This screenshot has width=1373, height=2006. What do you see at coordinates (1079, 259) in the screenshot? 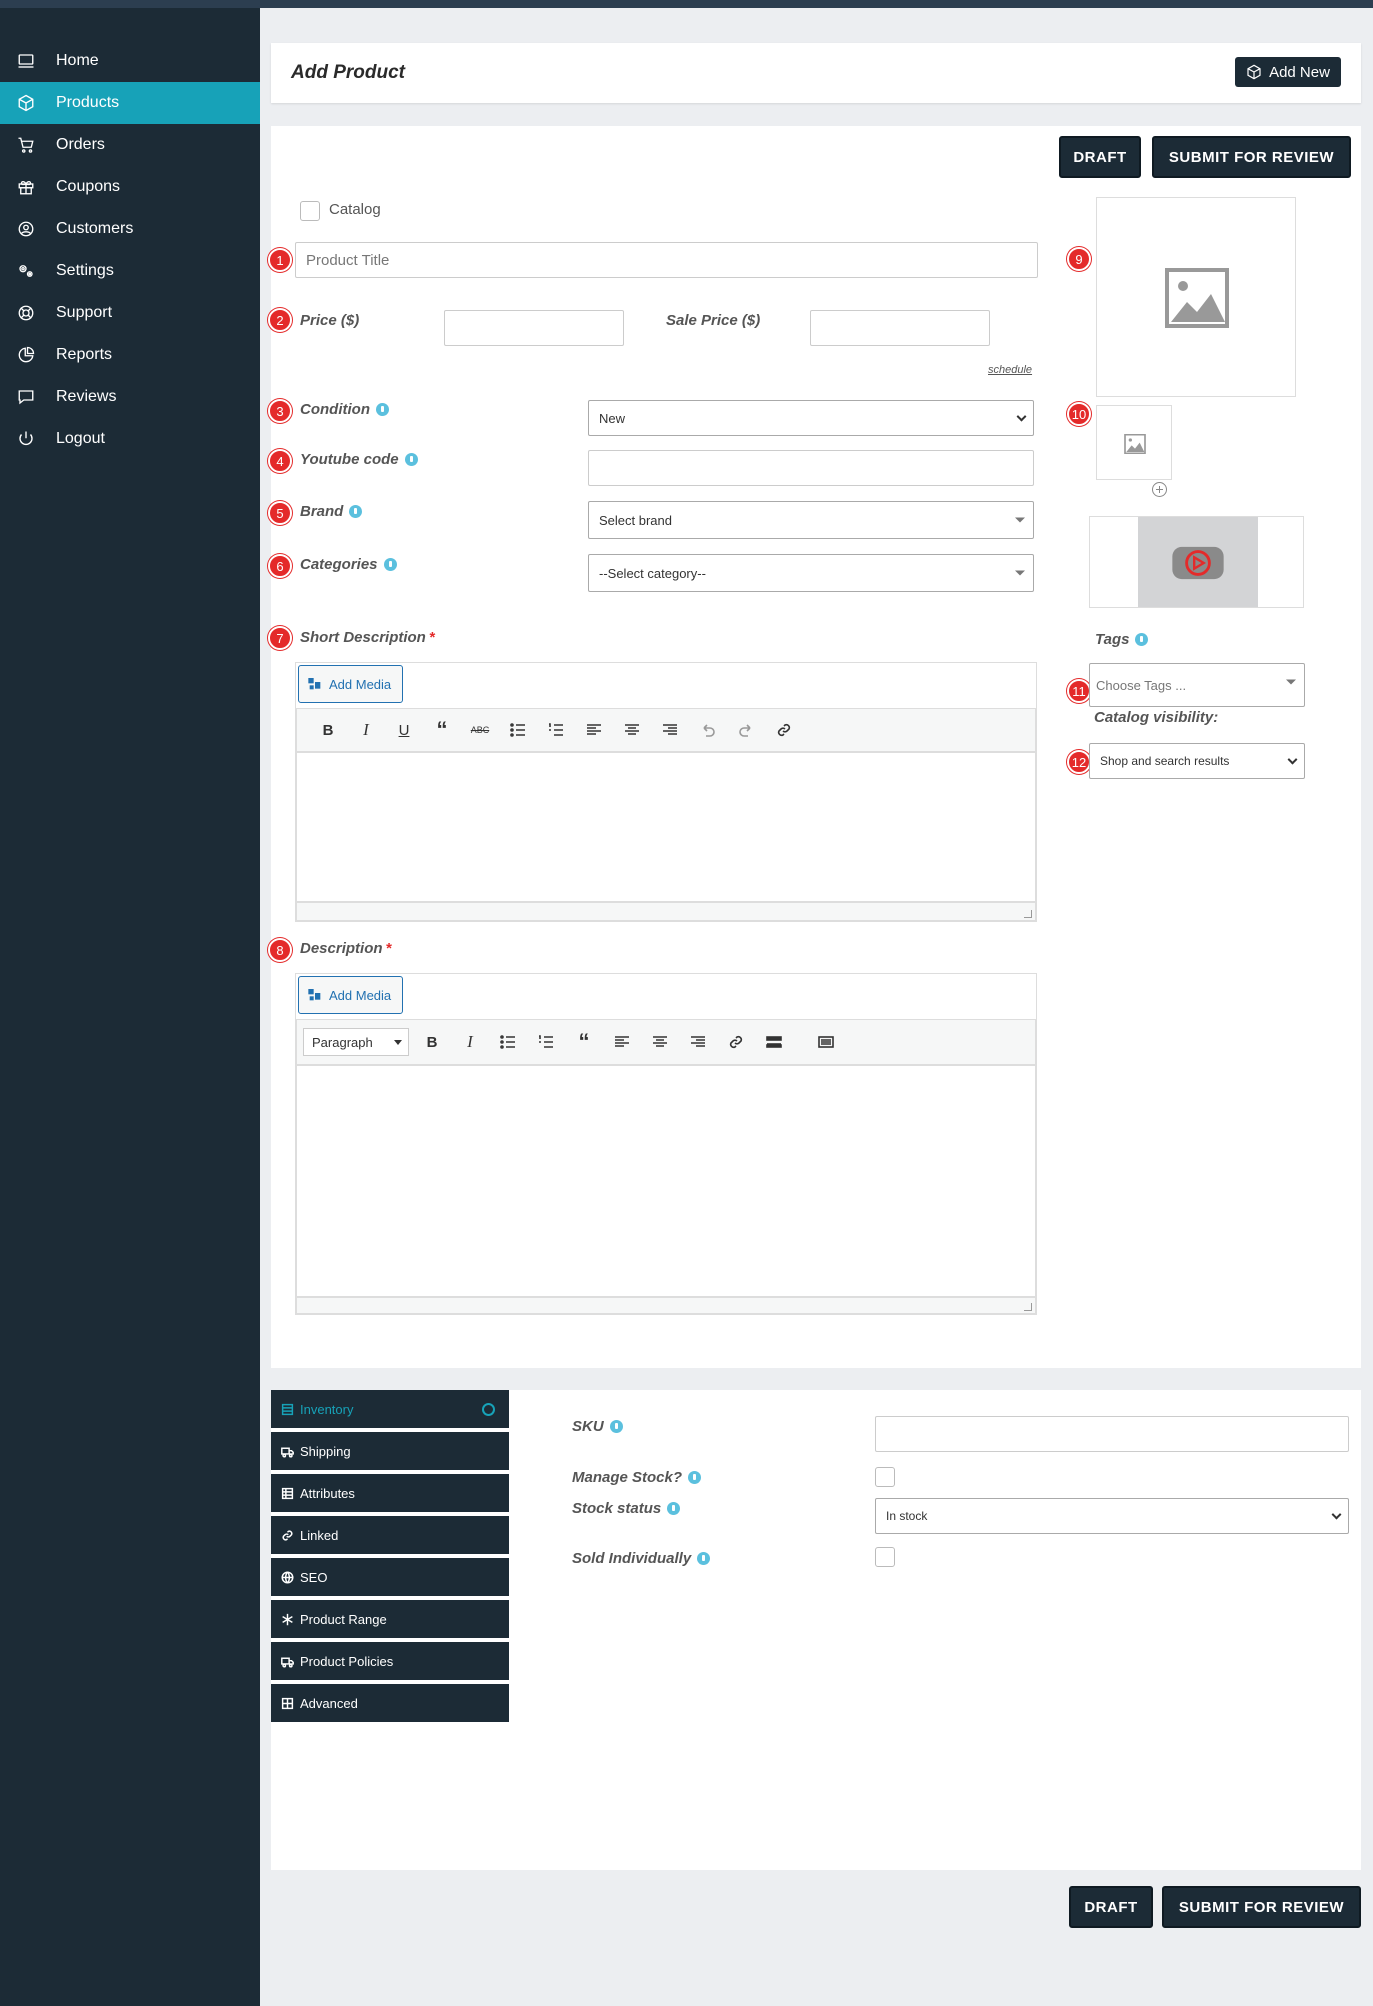
I see `marker-9: 9` at bounding box center [1079, 259].